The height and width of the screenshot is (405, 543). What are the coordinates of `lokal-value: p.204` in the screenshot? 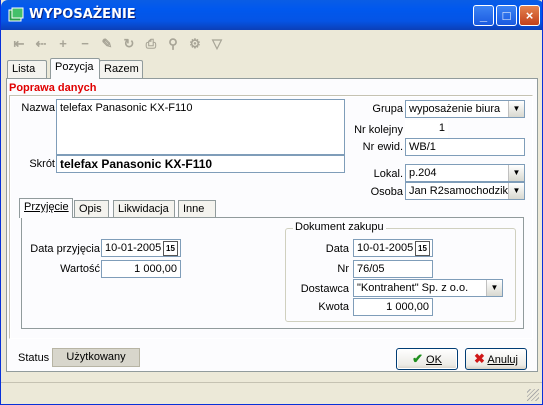 It's located at (423, 173).